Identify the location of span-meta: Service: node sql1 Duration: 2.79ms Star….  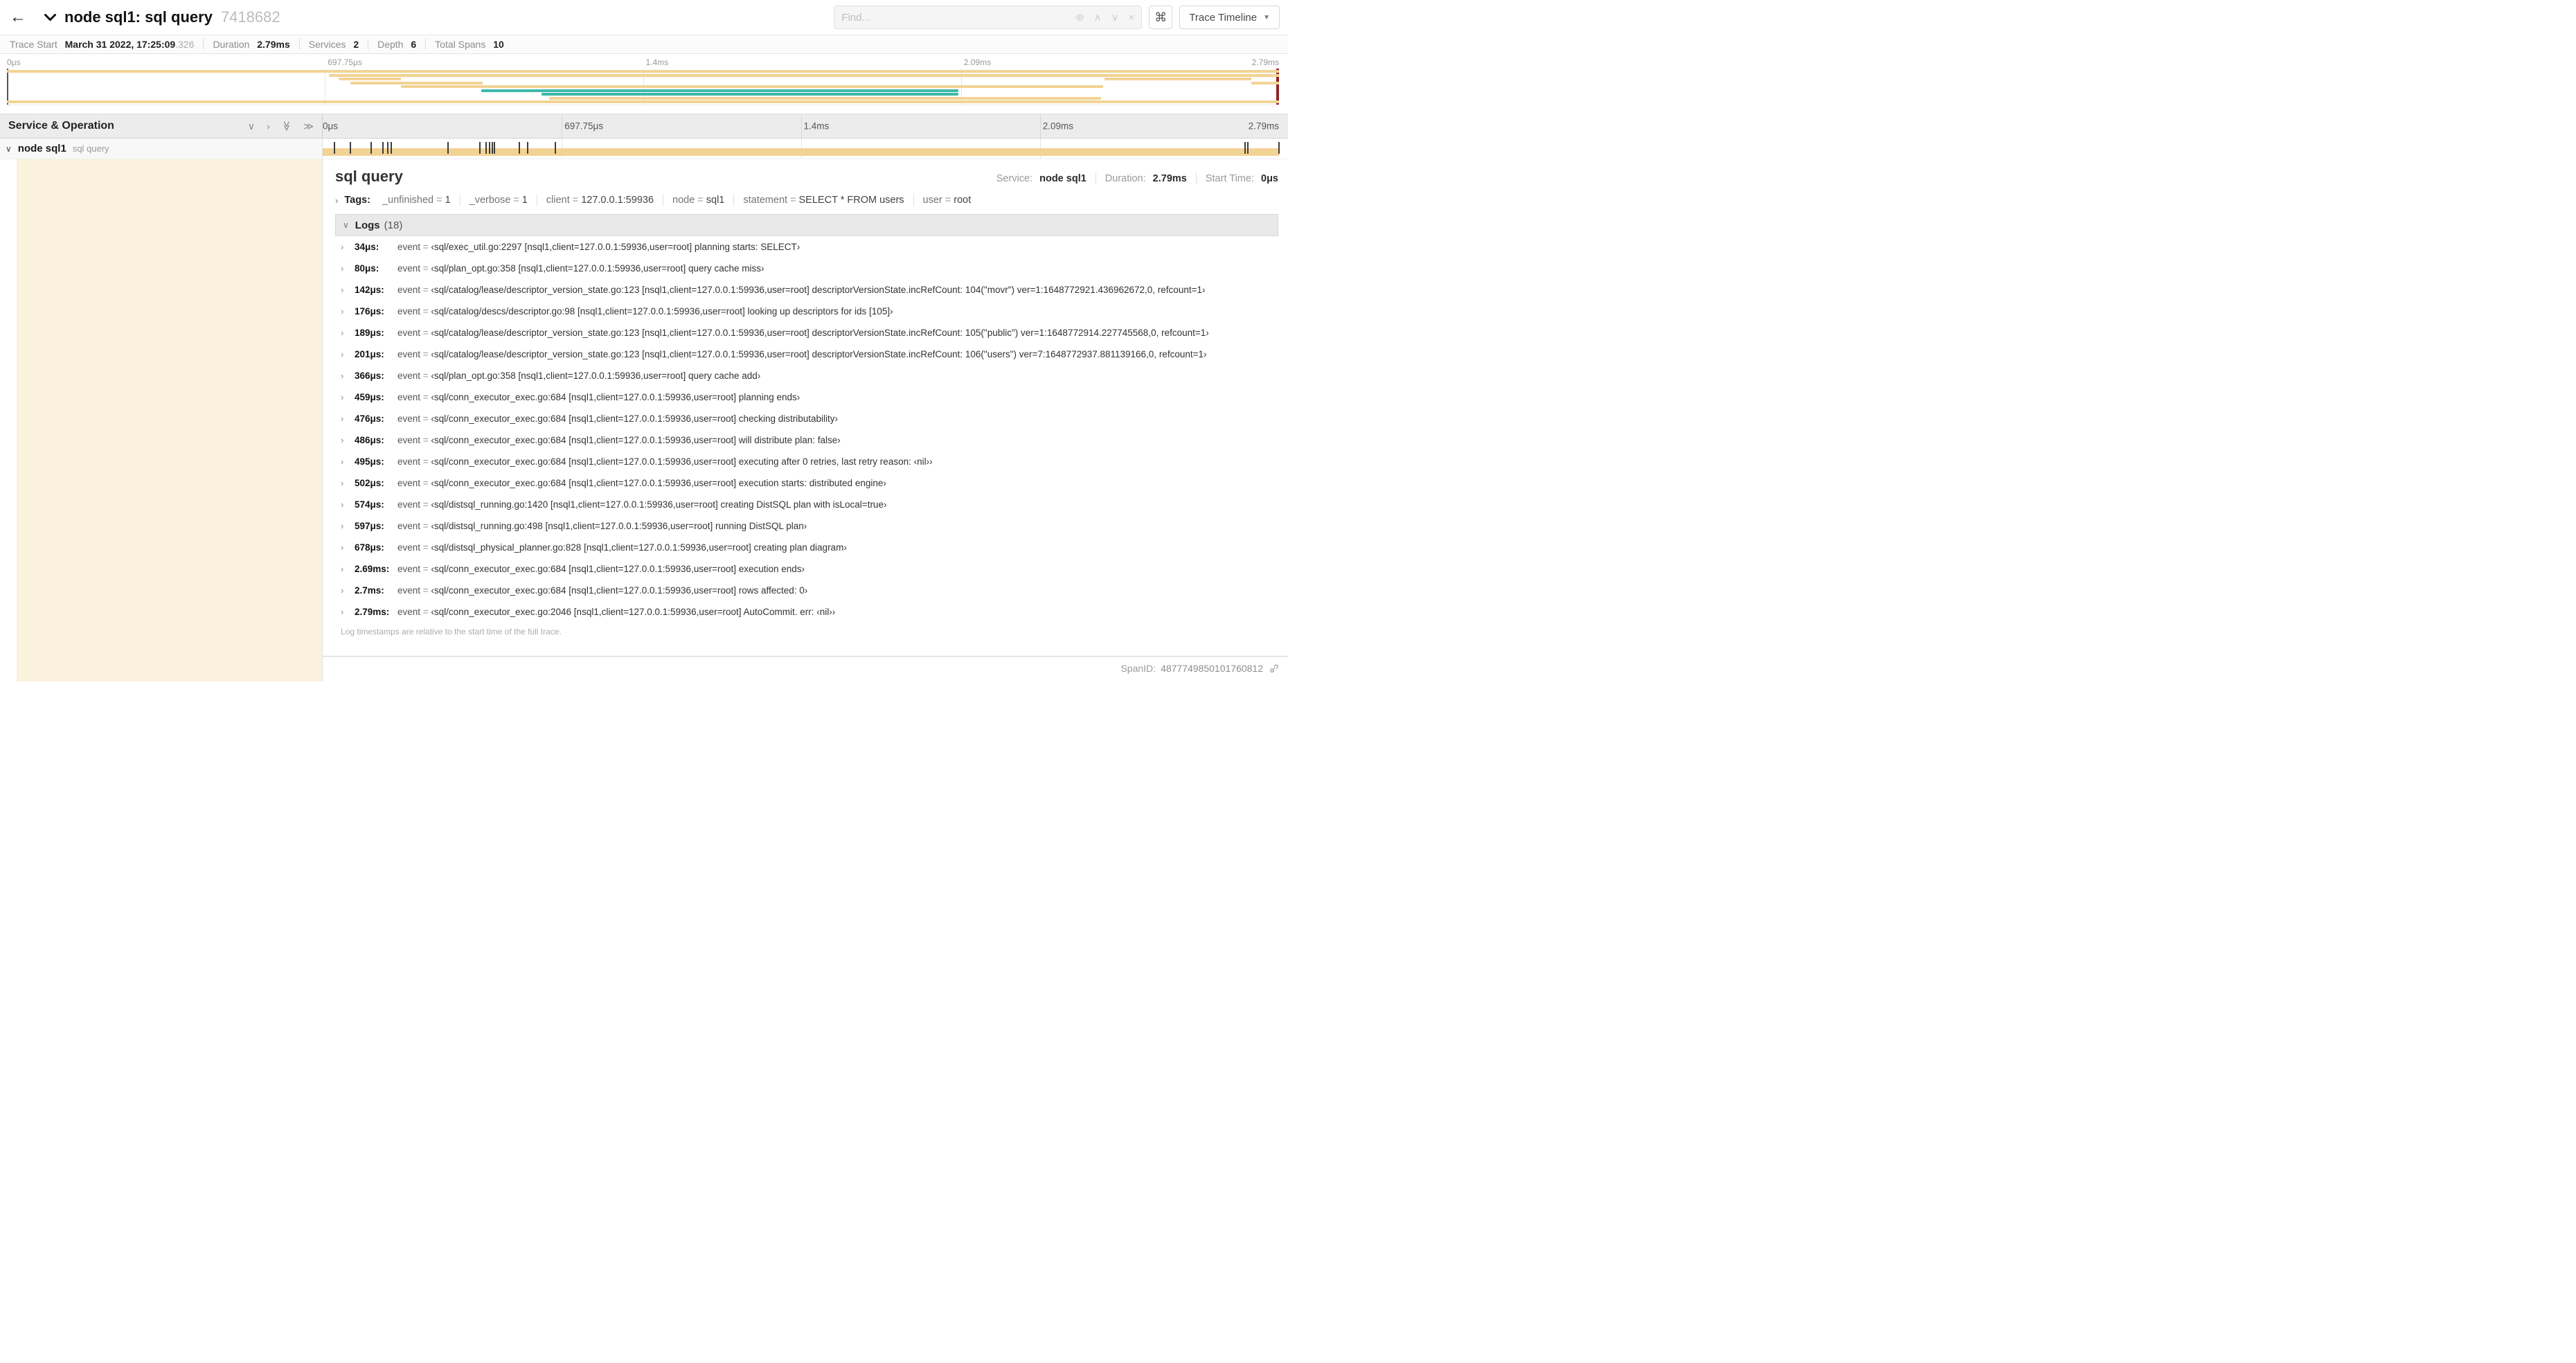
(1132, 178).